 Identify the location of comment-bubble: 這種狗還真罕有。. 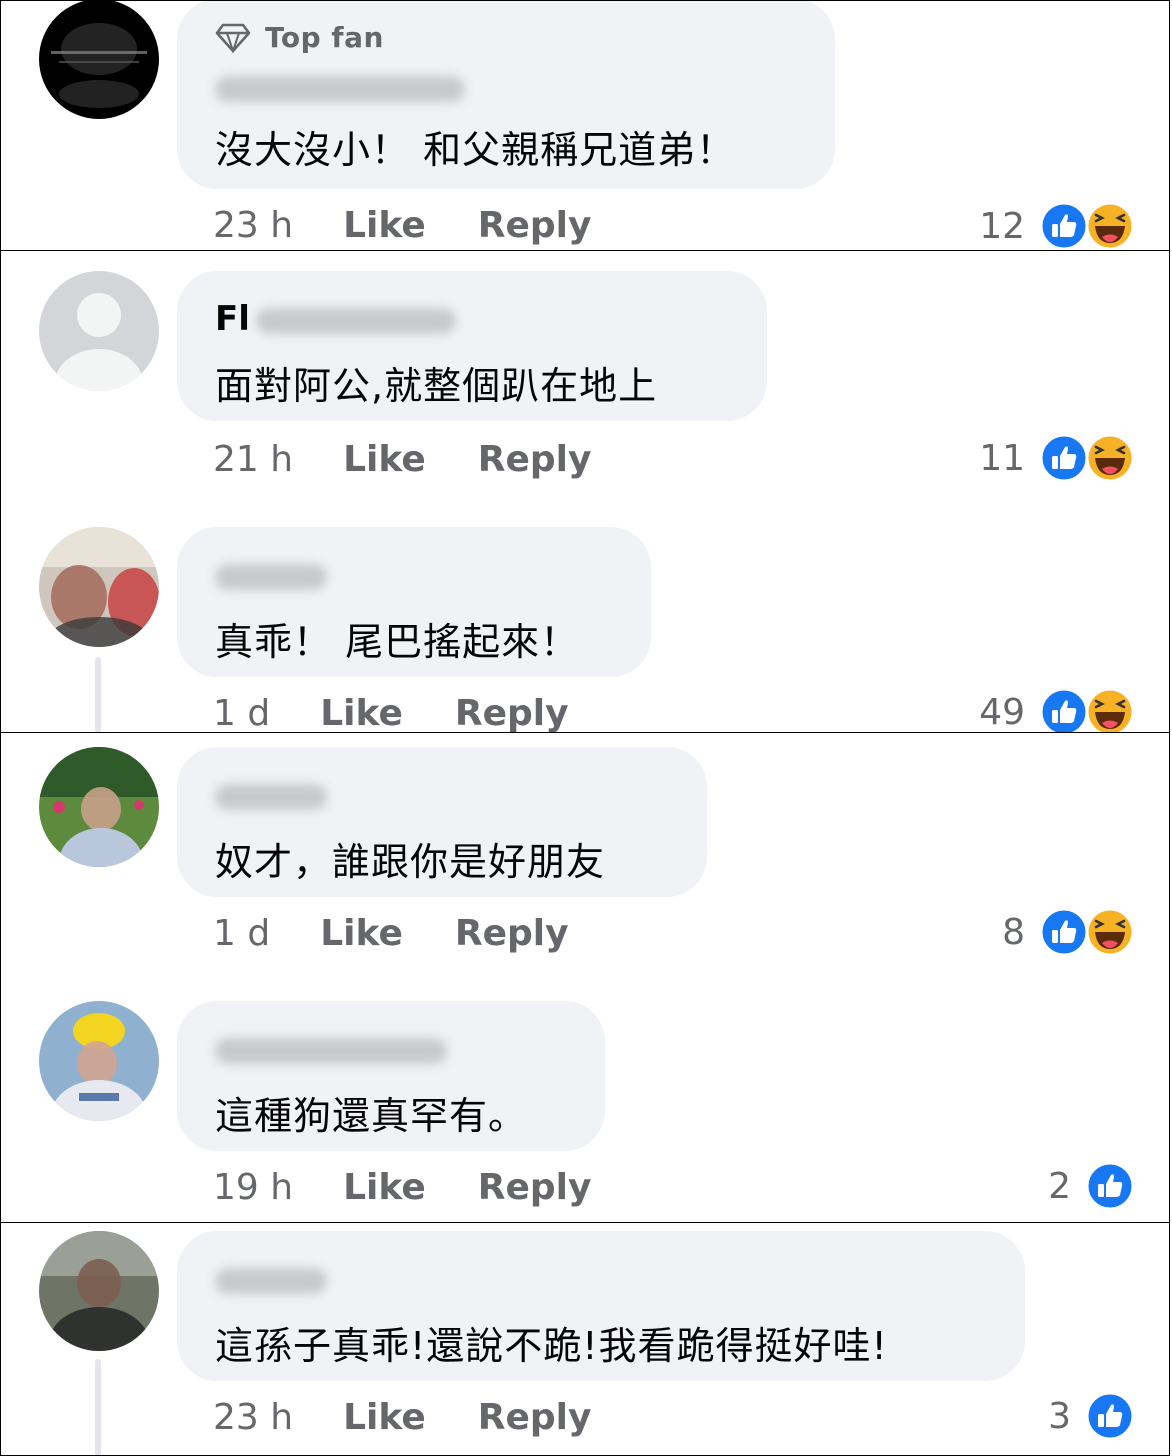
(391, 1076).